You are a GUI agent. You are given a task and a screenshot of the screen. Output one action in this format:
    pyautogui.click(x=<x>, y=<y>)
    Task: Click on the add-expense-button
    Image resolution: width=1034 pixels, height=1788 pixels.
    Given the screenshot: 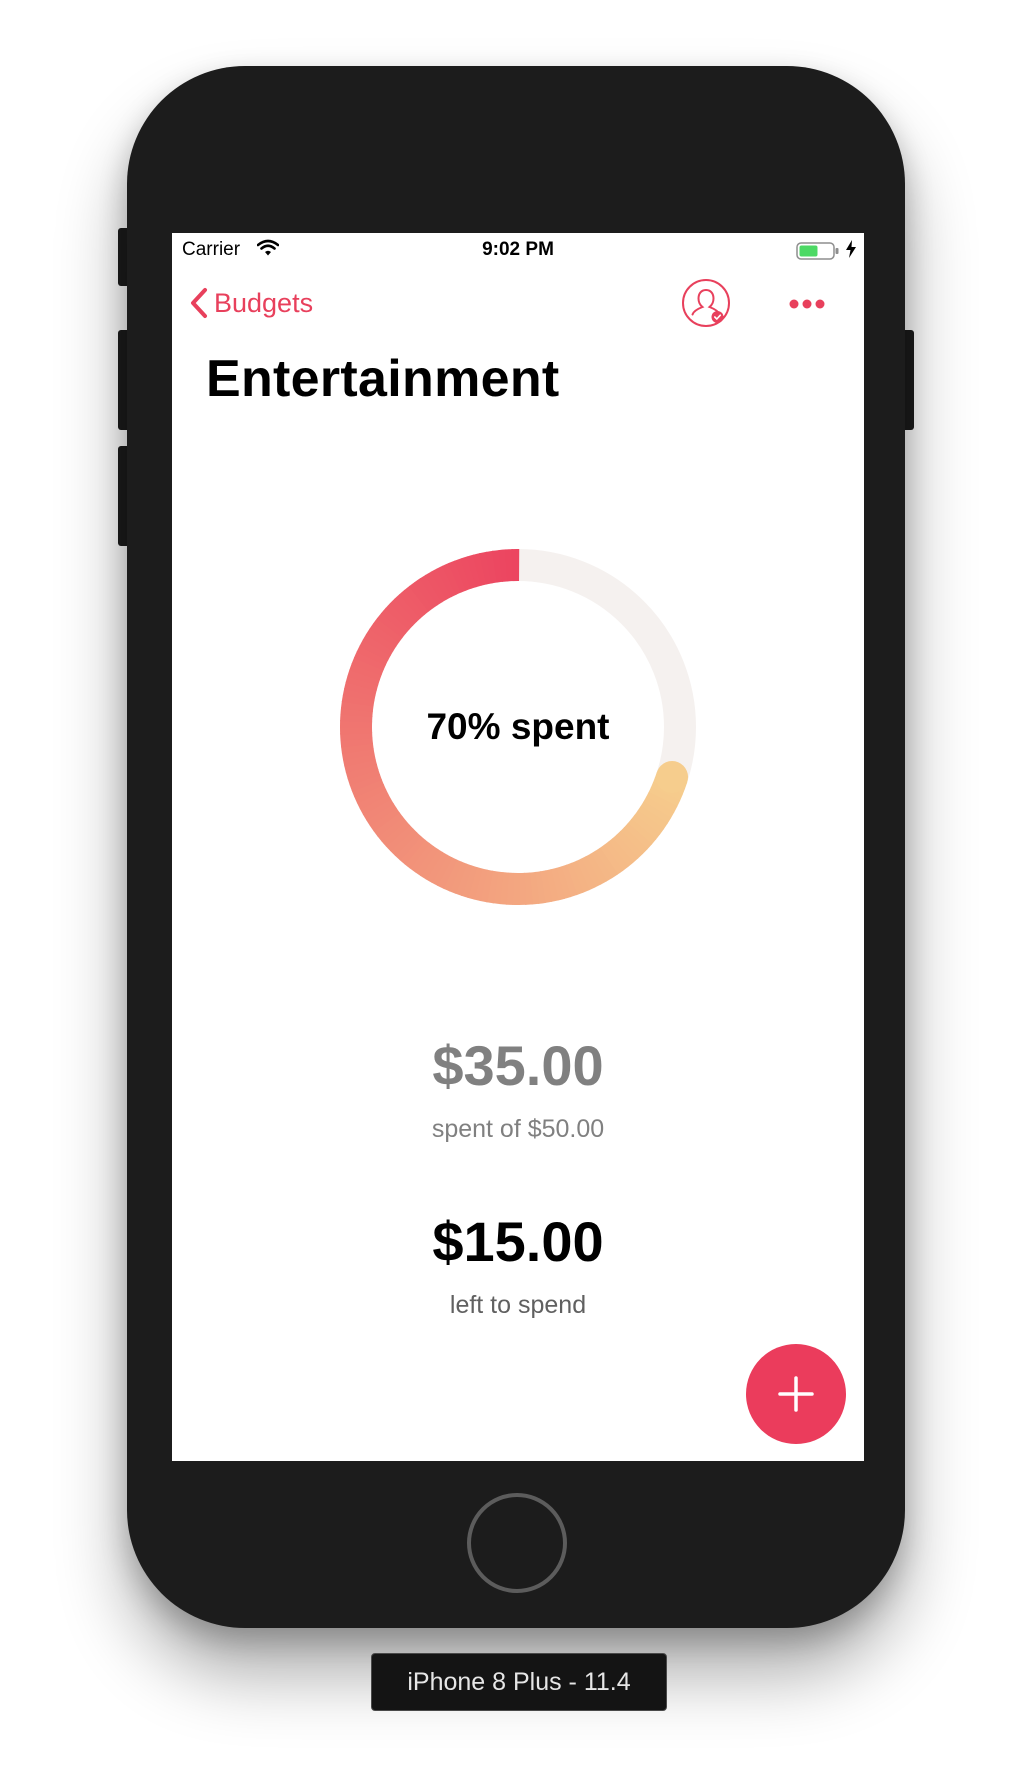 What is the action you would take?
    pyautogui.click(x=796, y=1394)
    